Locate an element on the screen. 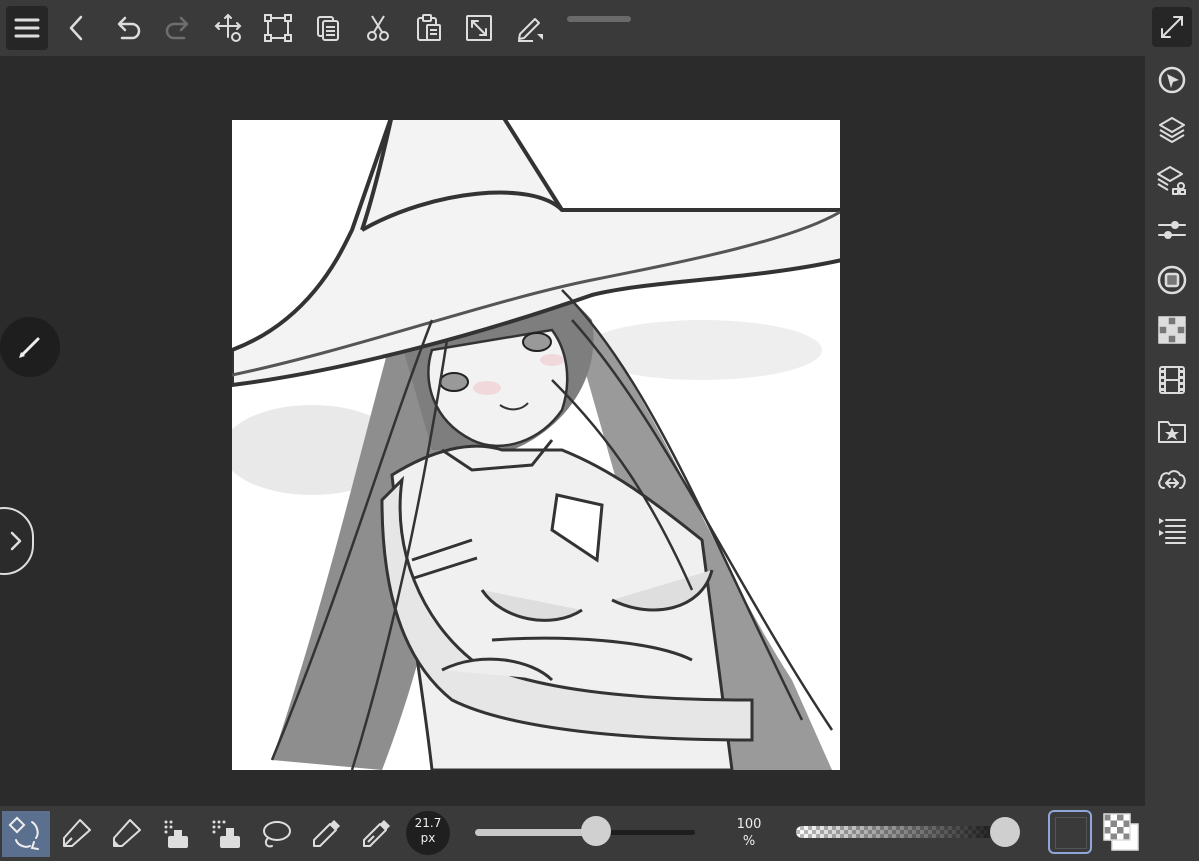 The image size is (1199, 861). material-icon is located at coordinates (1172, 180).